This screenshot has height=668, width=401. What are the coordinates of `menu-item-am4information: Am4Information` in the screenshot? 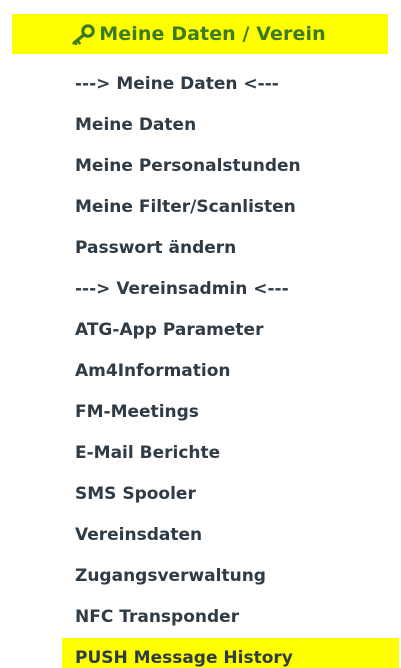 It's located at (200, 371).